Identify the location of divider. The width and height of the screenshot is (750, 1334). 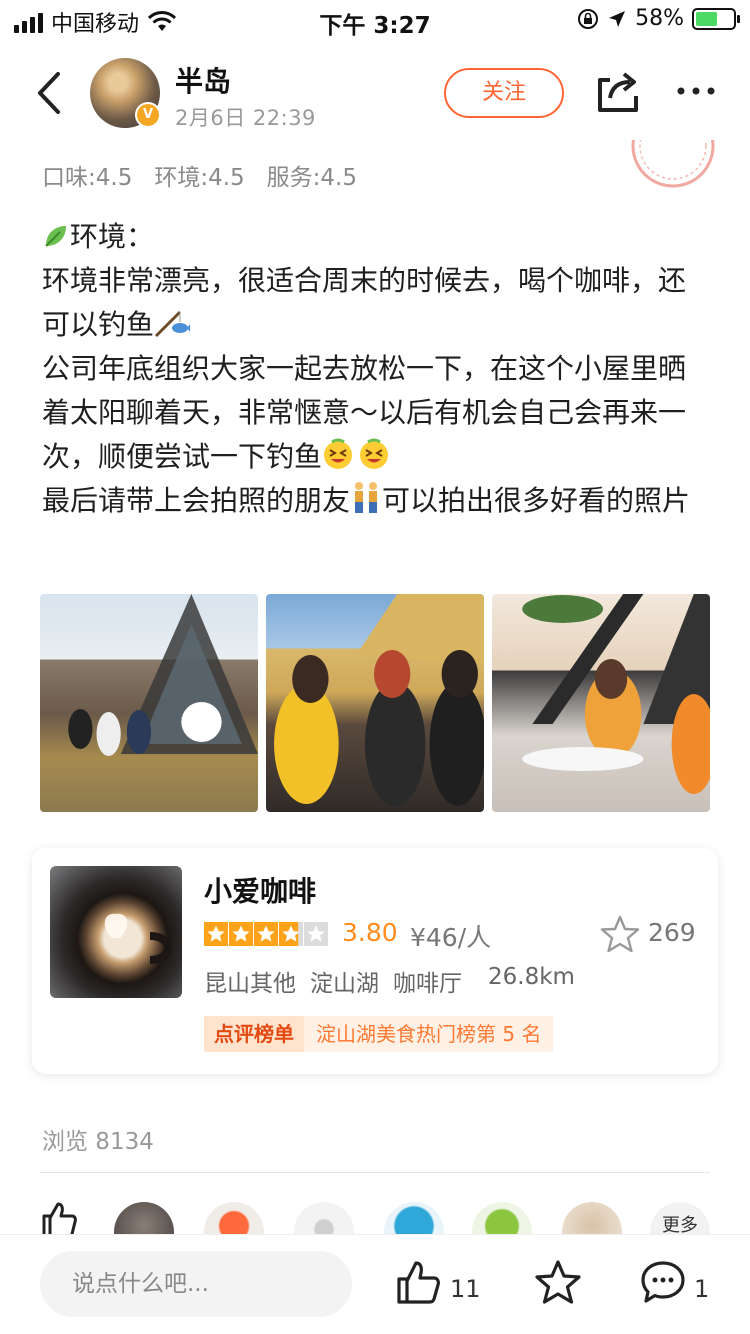
(375, 1172).